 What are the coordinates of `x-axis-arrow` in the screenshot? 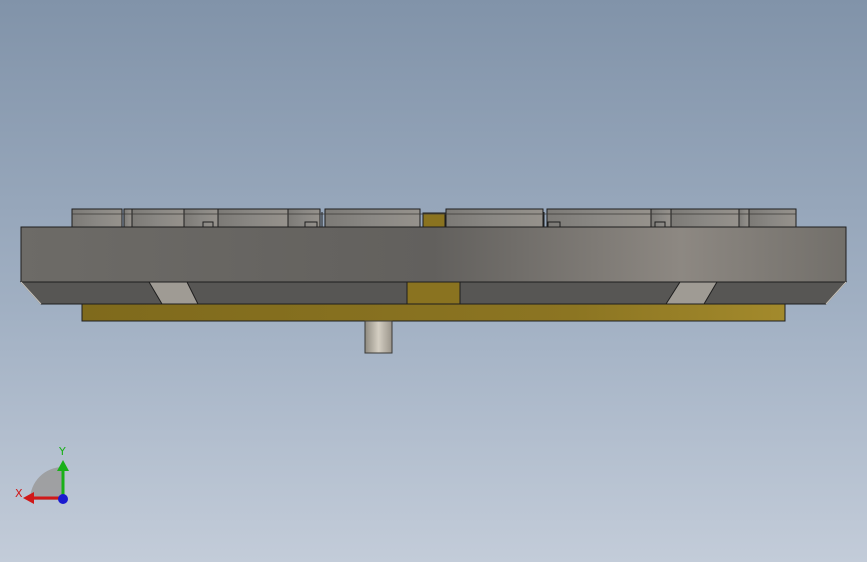 It's located at (28, 498).